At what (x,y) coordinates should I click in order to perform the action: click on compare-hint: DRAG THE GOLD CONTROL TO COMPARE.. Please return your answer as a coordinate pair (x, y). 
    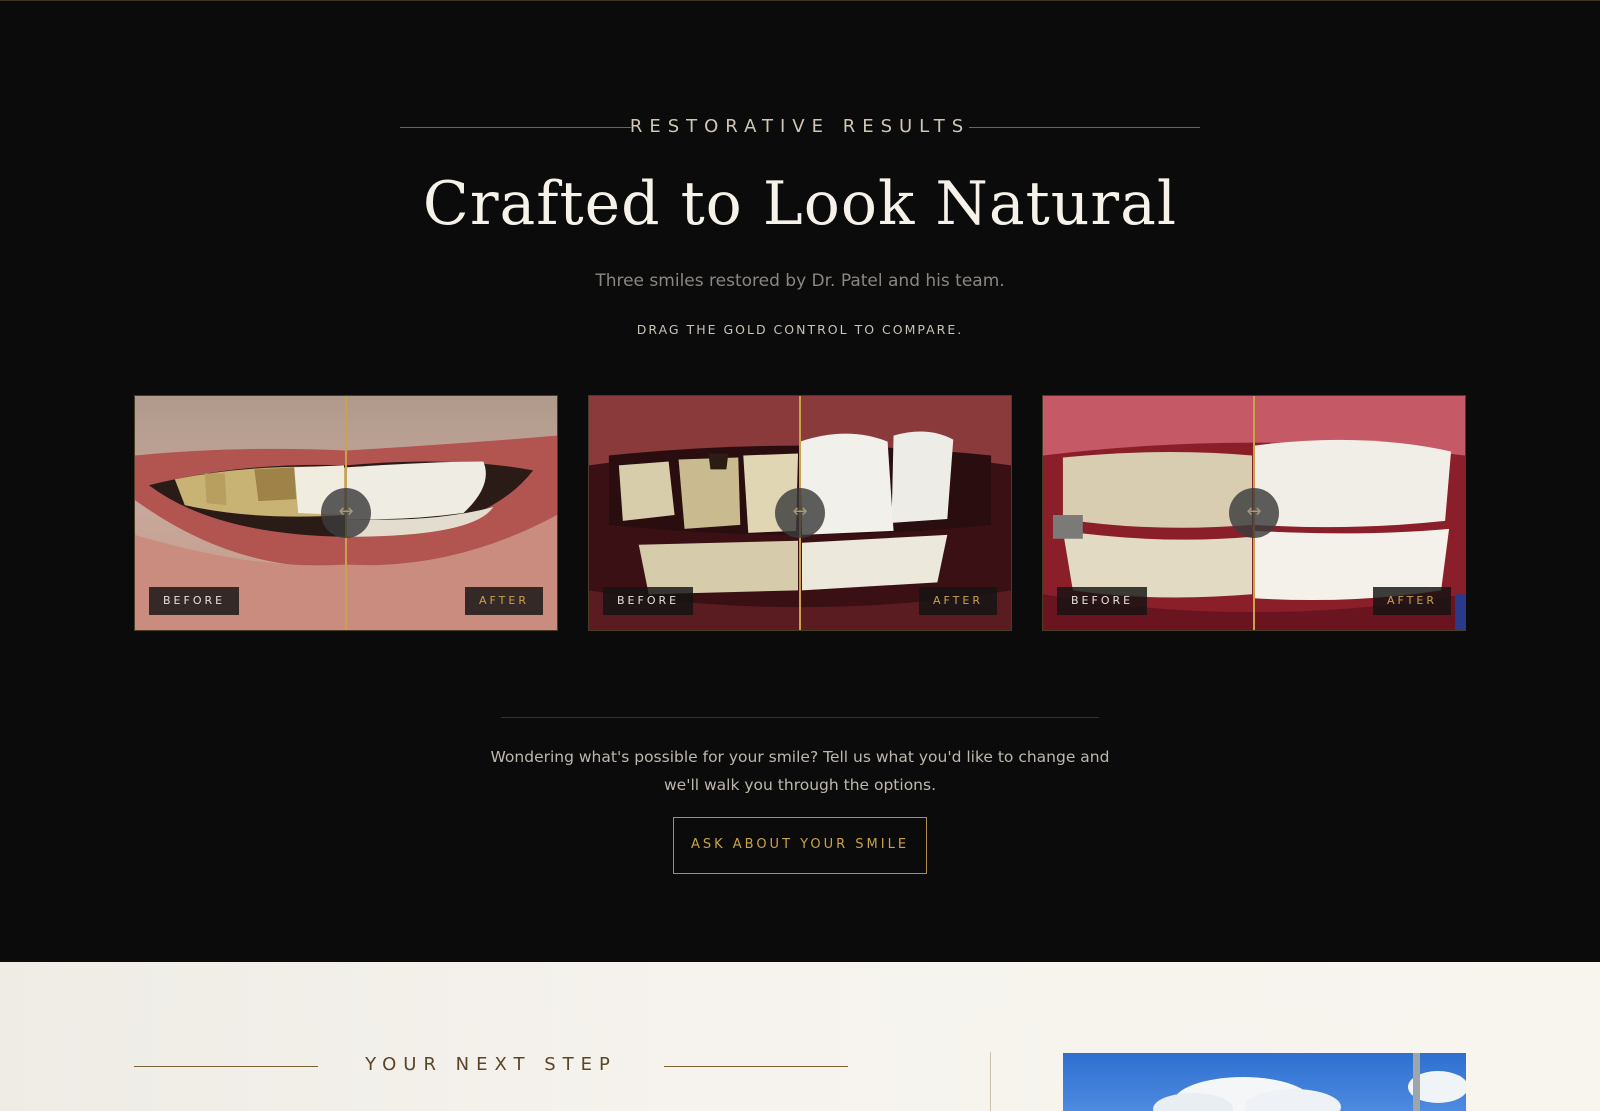
    Looking at the image, I should click on (800, 329).